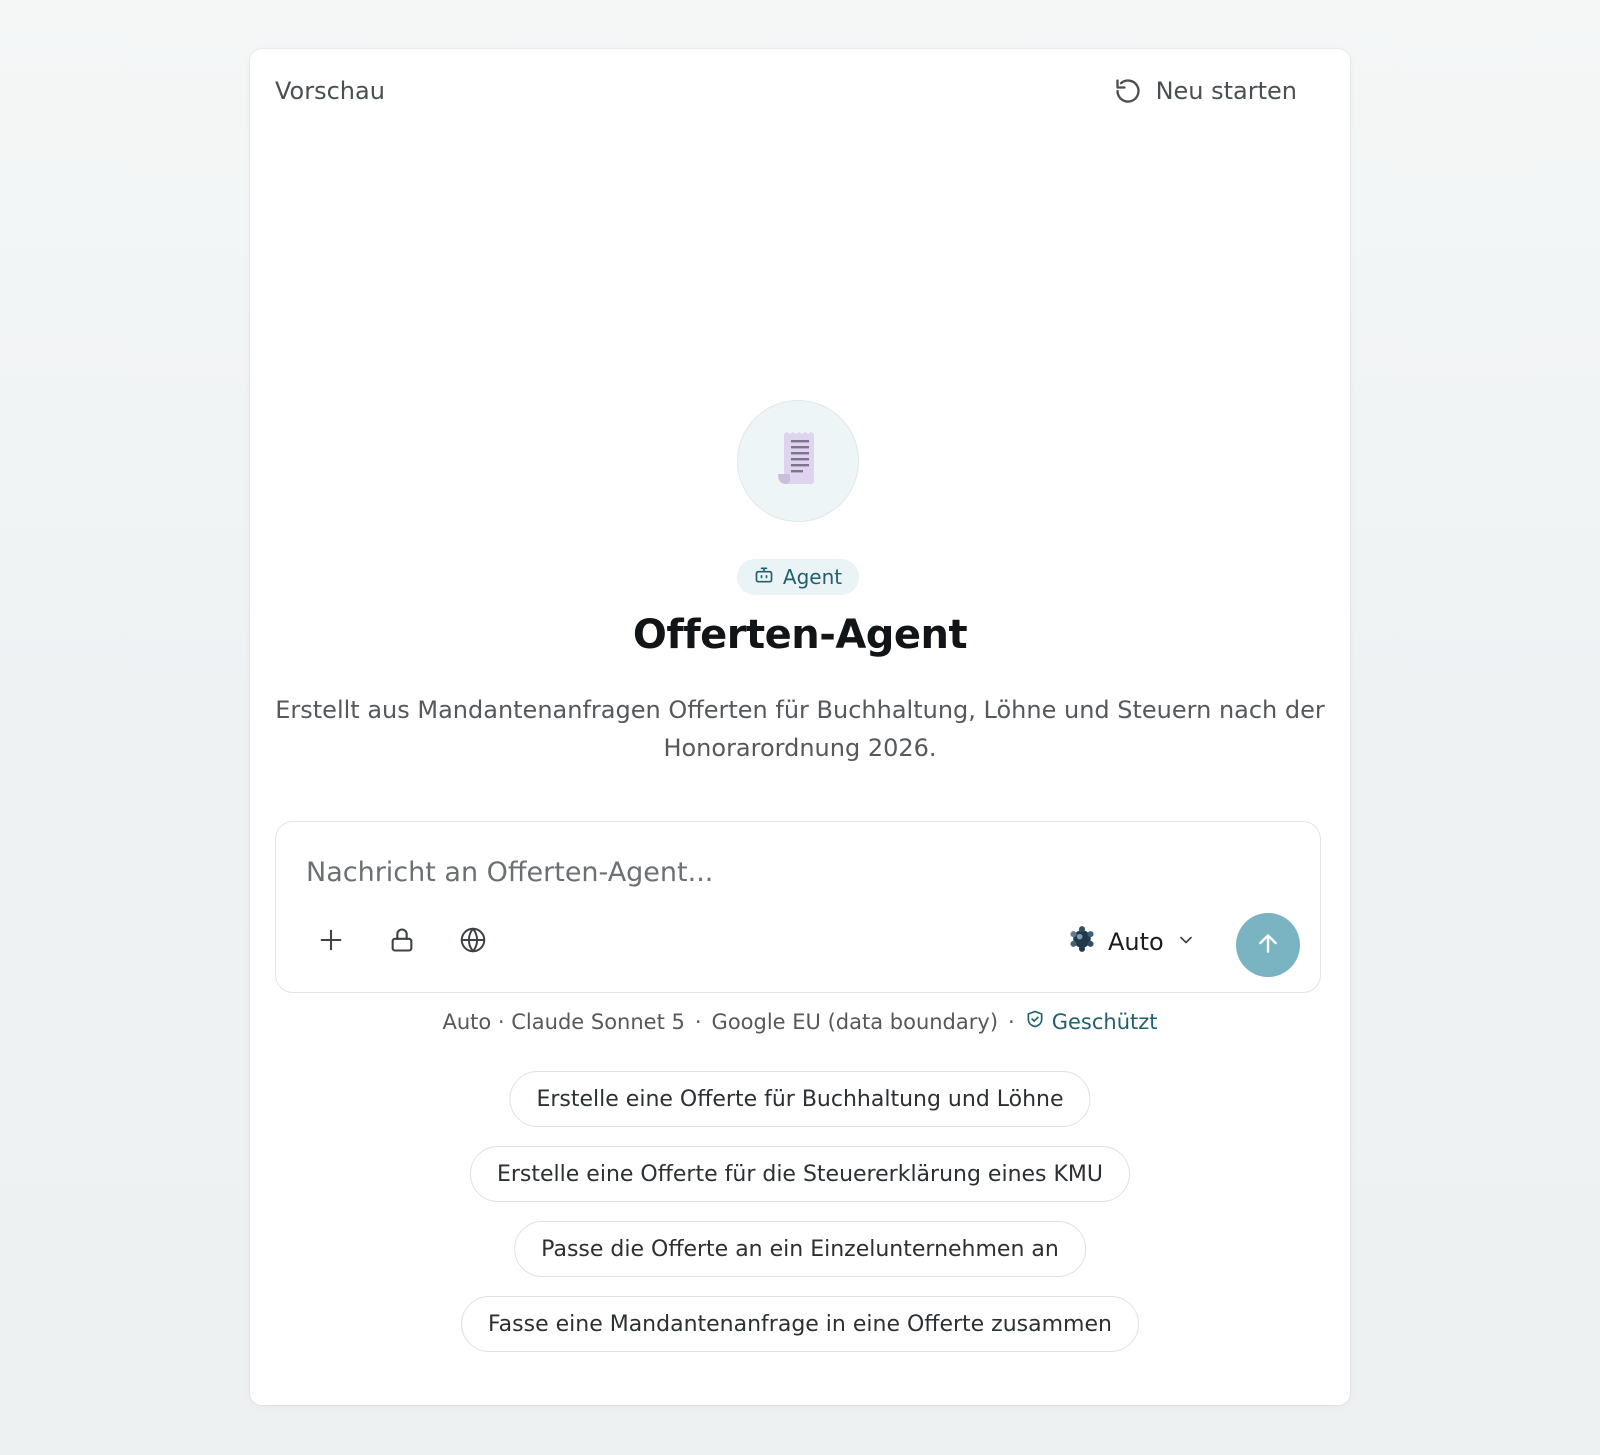 This screenshot has height=1455, width=1600. What do you see at coordinates (800, 635) in the screenshot?
I see `agent-name: Offerten-Agent` at bounding box center [800, 635].